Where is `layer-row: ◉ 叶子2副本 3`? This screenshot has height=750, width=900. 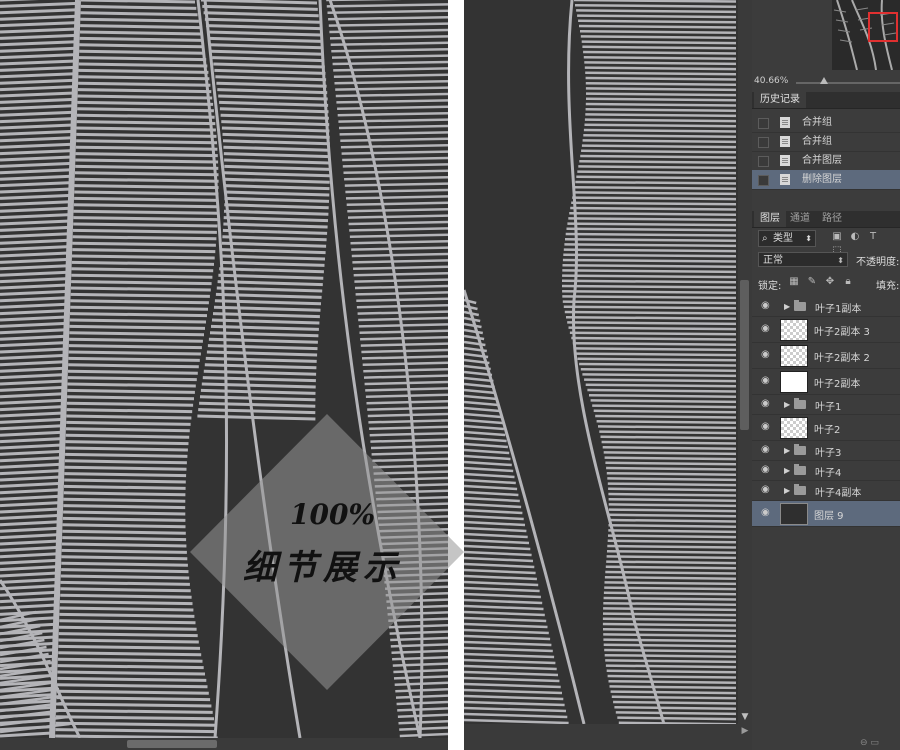 layer-row: ◉ 叶子2副本 3 is located at coordinates (826, 330).